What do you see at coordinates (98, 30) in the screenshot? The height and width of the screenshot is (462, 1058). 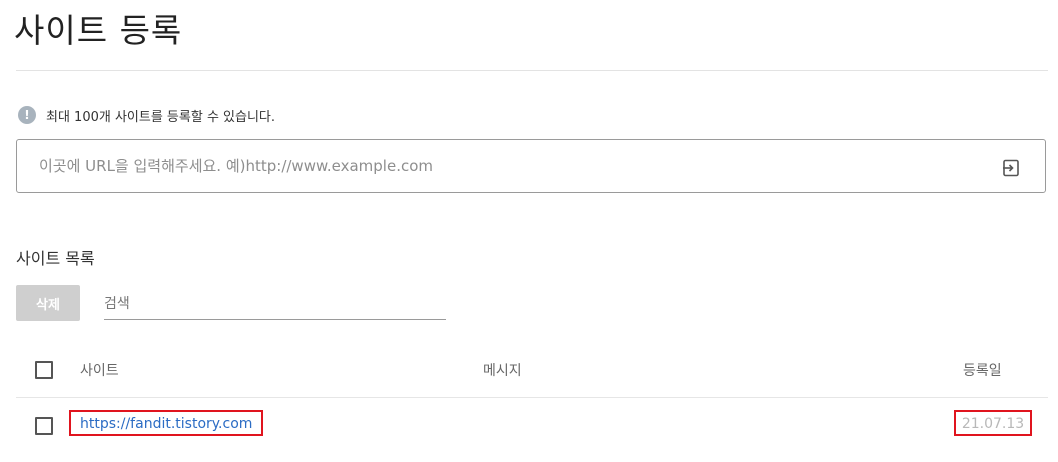 I see `page-title: 사이트 등록` at bounding box center [98, 30].